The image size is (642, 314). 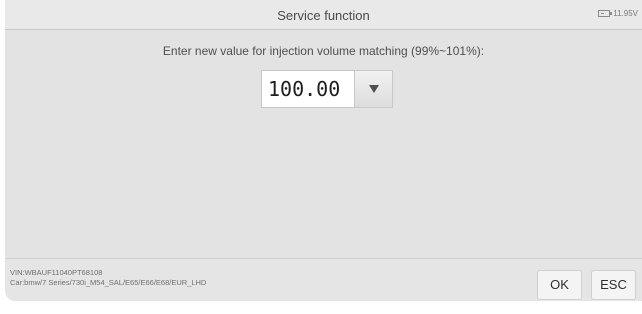 I want to click on battery-icon, so click(x=605, y=13).